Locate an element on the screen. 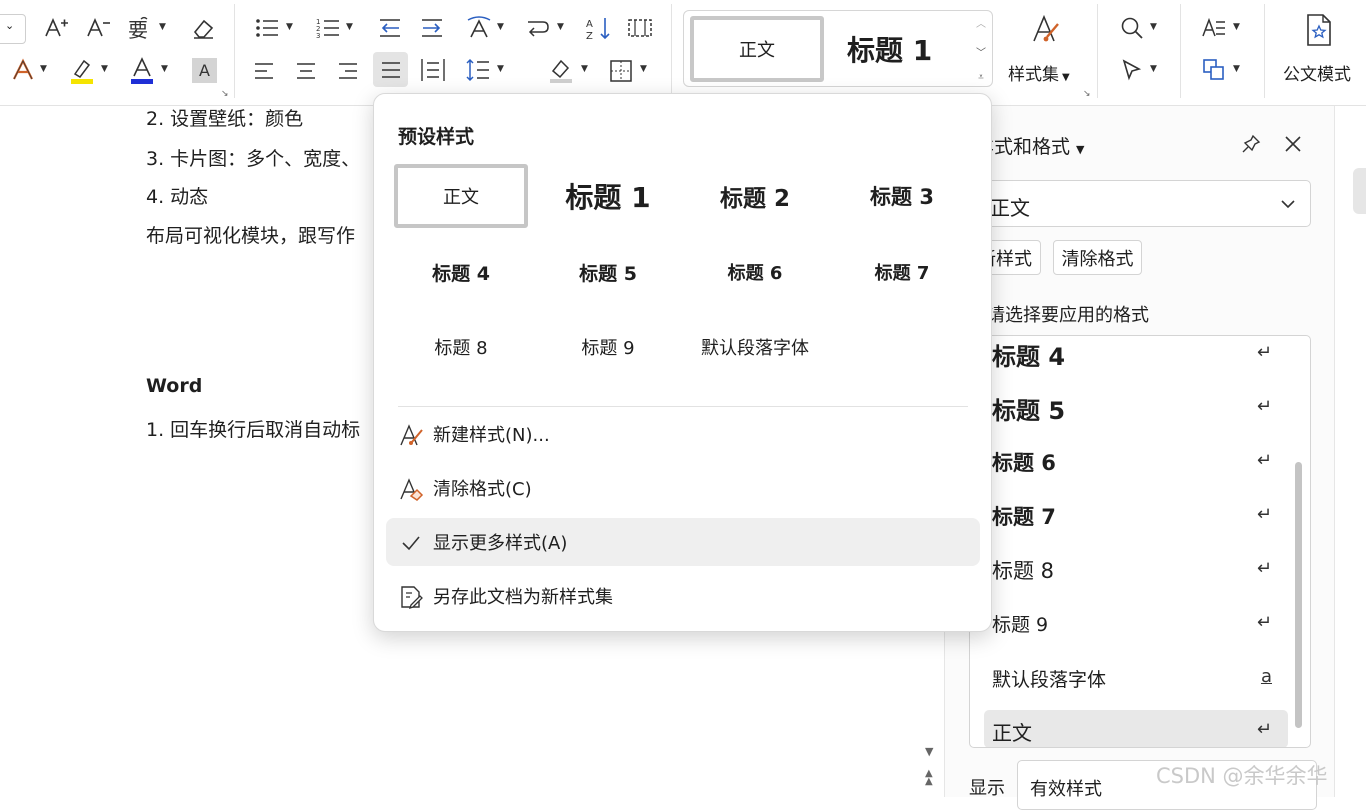 The image size is (1366, 810). style-list-item-label: 标题 7 is located at coordinates (1024, 517).